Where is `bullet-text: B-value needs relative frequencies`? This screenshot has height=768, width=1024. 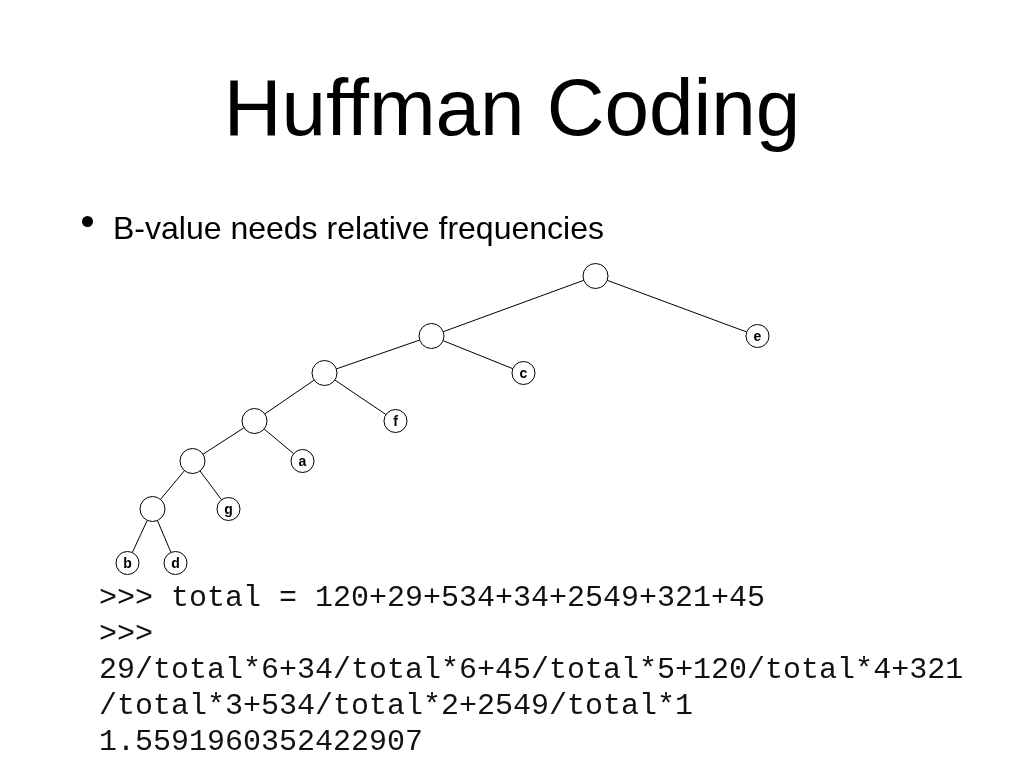
bullet-text: B-value needs relative frequencies is located at coordinates (358, 228).